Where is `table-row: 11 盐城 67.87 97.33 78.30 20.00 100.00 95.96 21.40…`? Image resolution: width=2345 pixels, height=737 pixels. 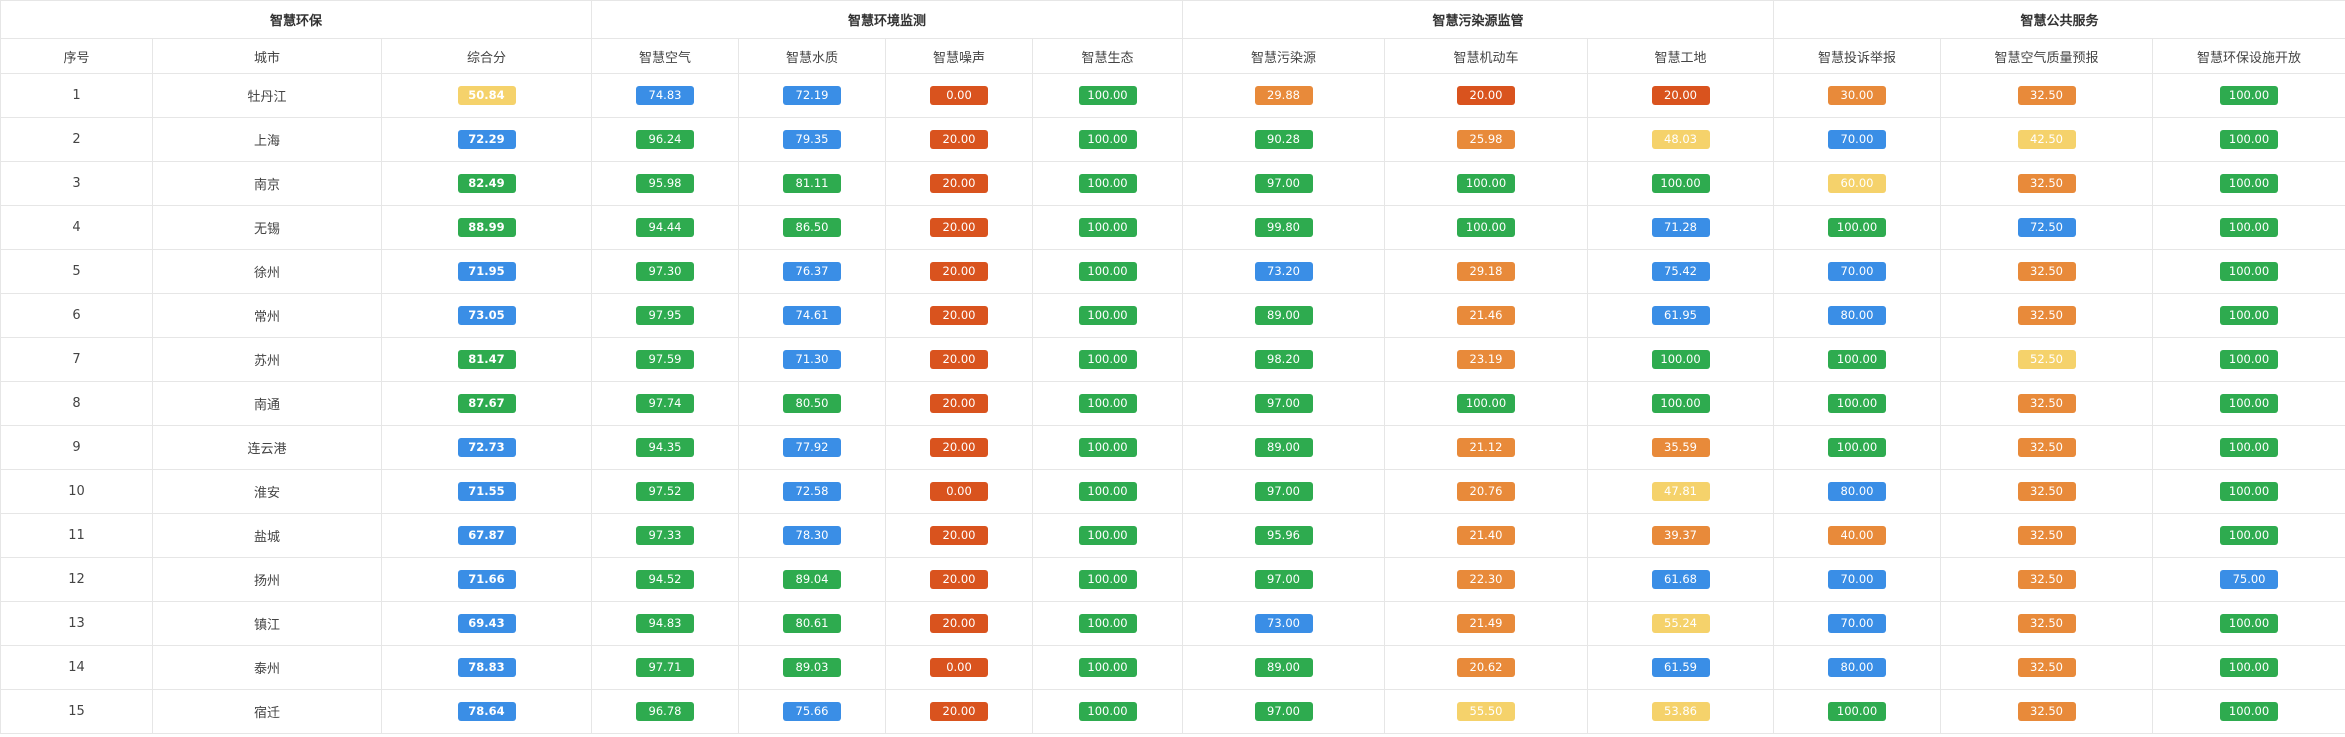 table-row: 11 盐城 67.87 97.33 78.30 20.00 100.00 95.96 21.40… is located at coordinates (1172, 535).